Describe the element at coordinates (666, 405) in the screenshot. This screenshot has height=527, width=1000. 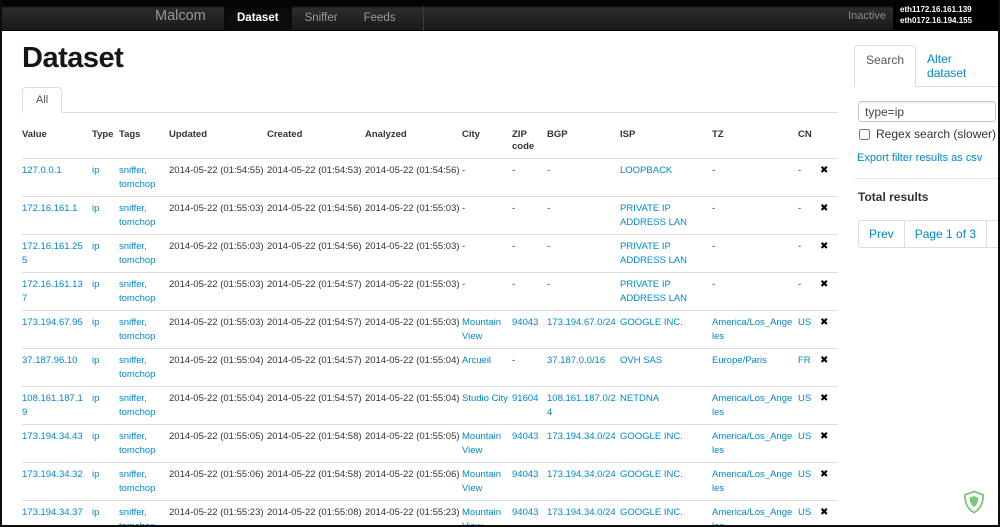
I see `cell-isp: NETDNA` at that location.